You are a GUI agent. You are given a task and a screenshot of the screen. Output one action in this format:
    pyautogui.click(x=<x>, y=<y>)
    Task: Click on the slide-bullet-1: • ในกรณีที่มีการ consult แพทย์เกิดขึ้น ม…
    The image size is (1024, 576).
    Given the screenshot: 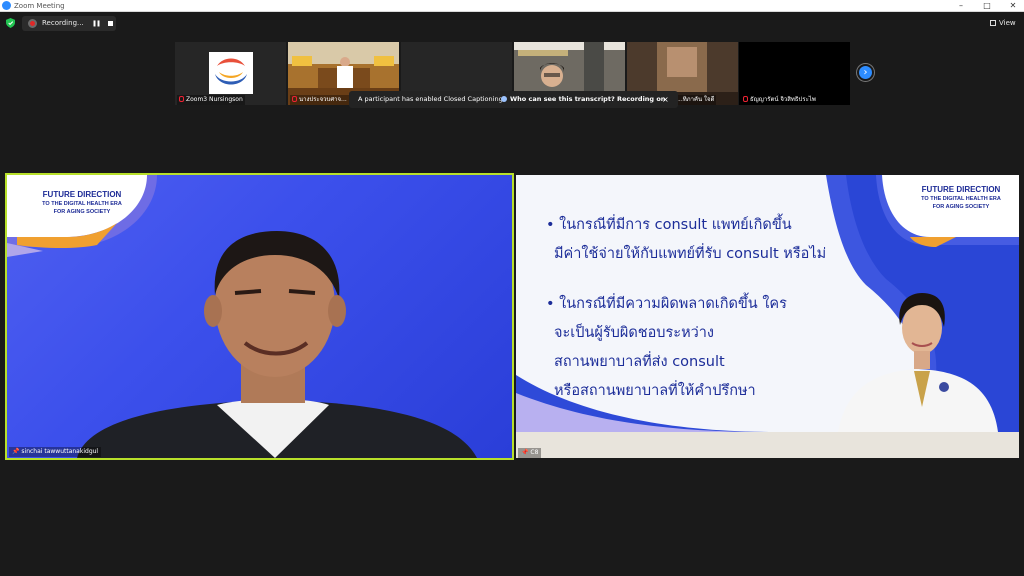 What is the action you would take?
    pyautogui.click(x=686, y=239)
    